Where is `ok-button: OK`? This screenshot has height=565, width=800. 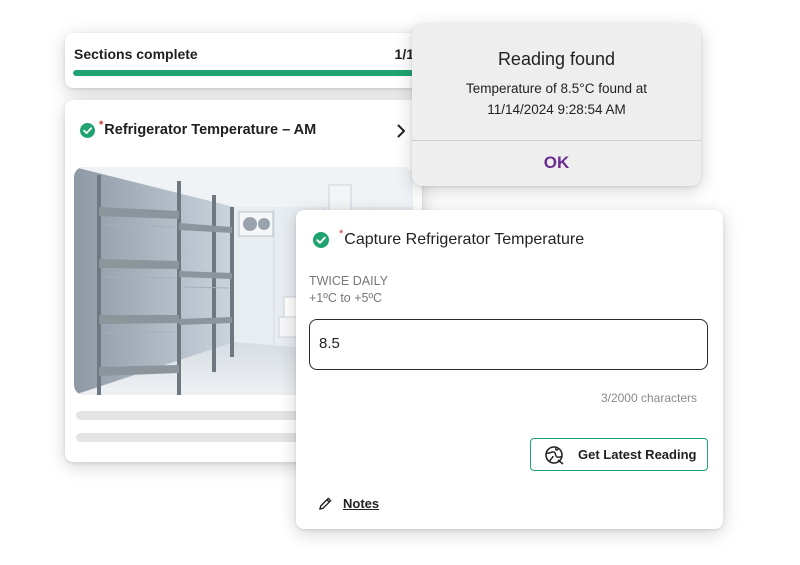 ok-button: OK is located at coordinates (556, 163).